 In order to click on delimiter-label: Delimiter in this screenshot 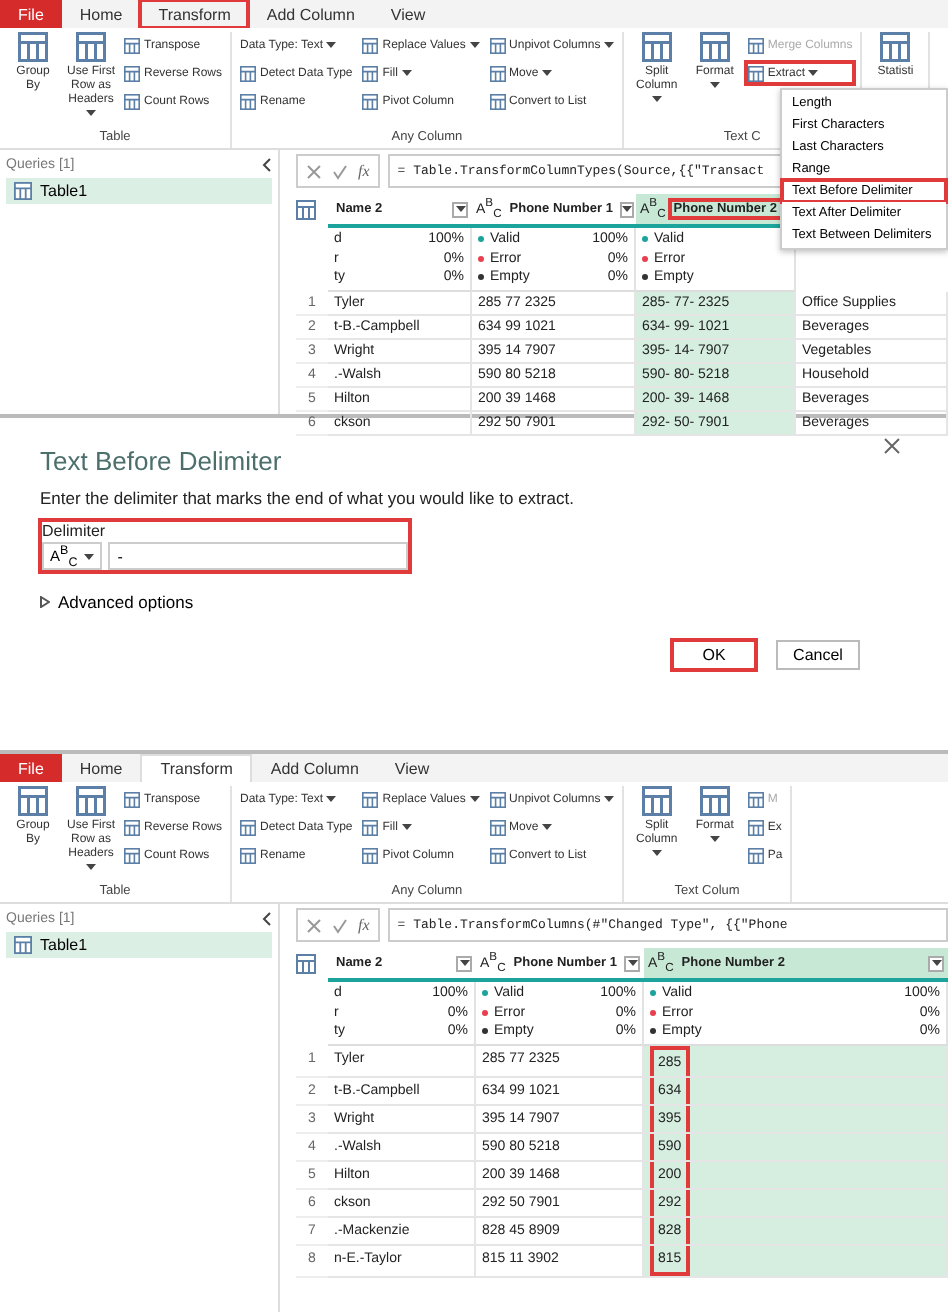, I will do `click(75, 531)`.